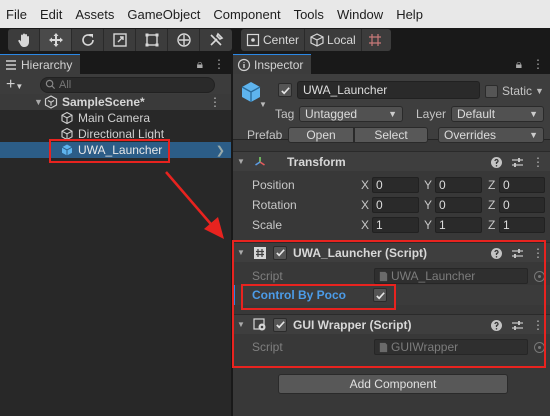  I want to click on gameobject-icon, so click(67, 118).